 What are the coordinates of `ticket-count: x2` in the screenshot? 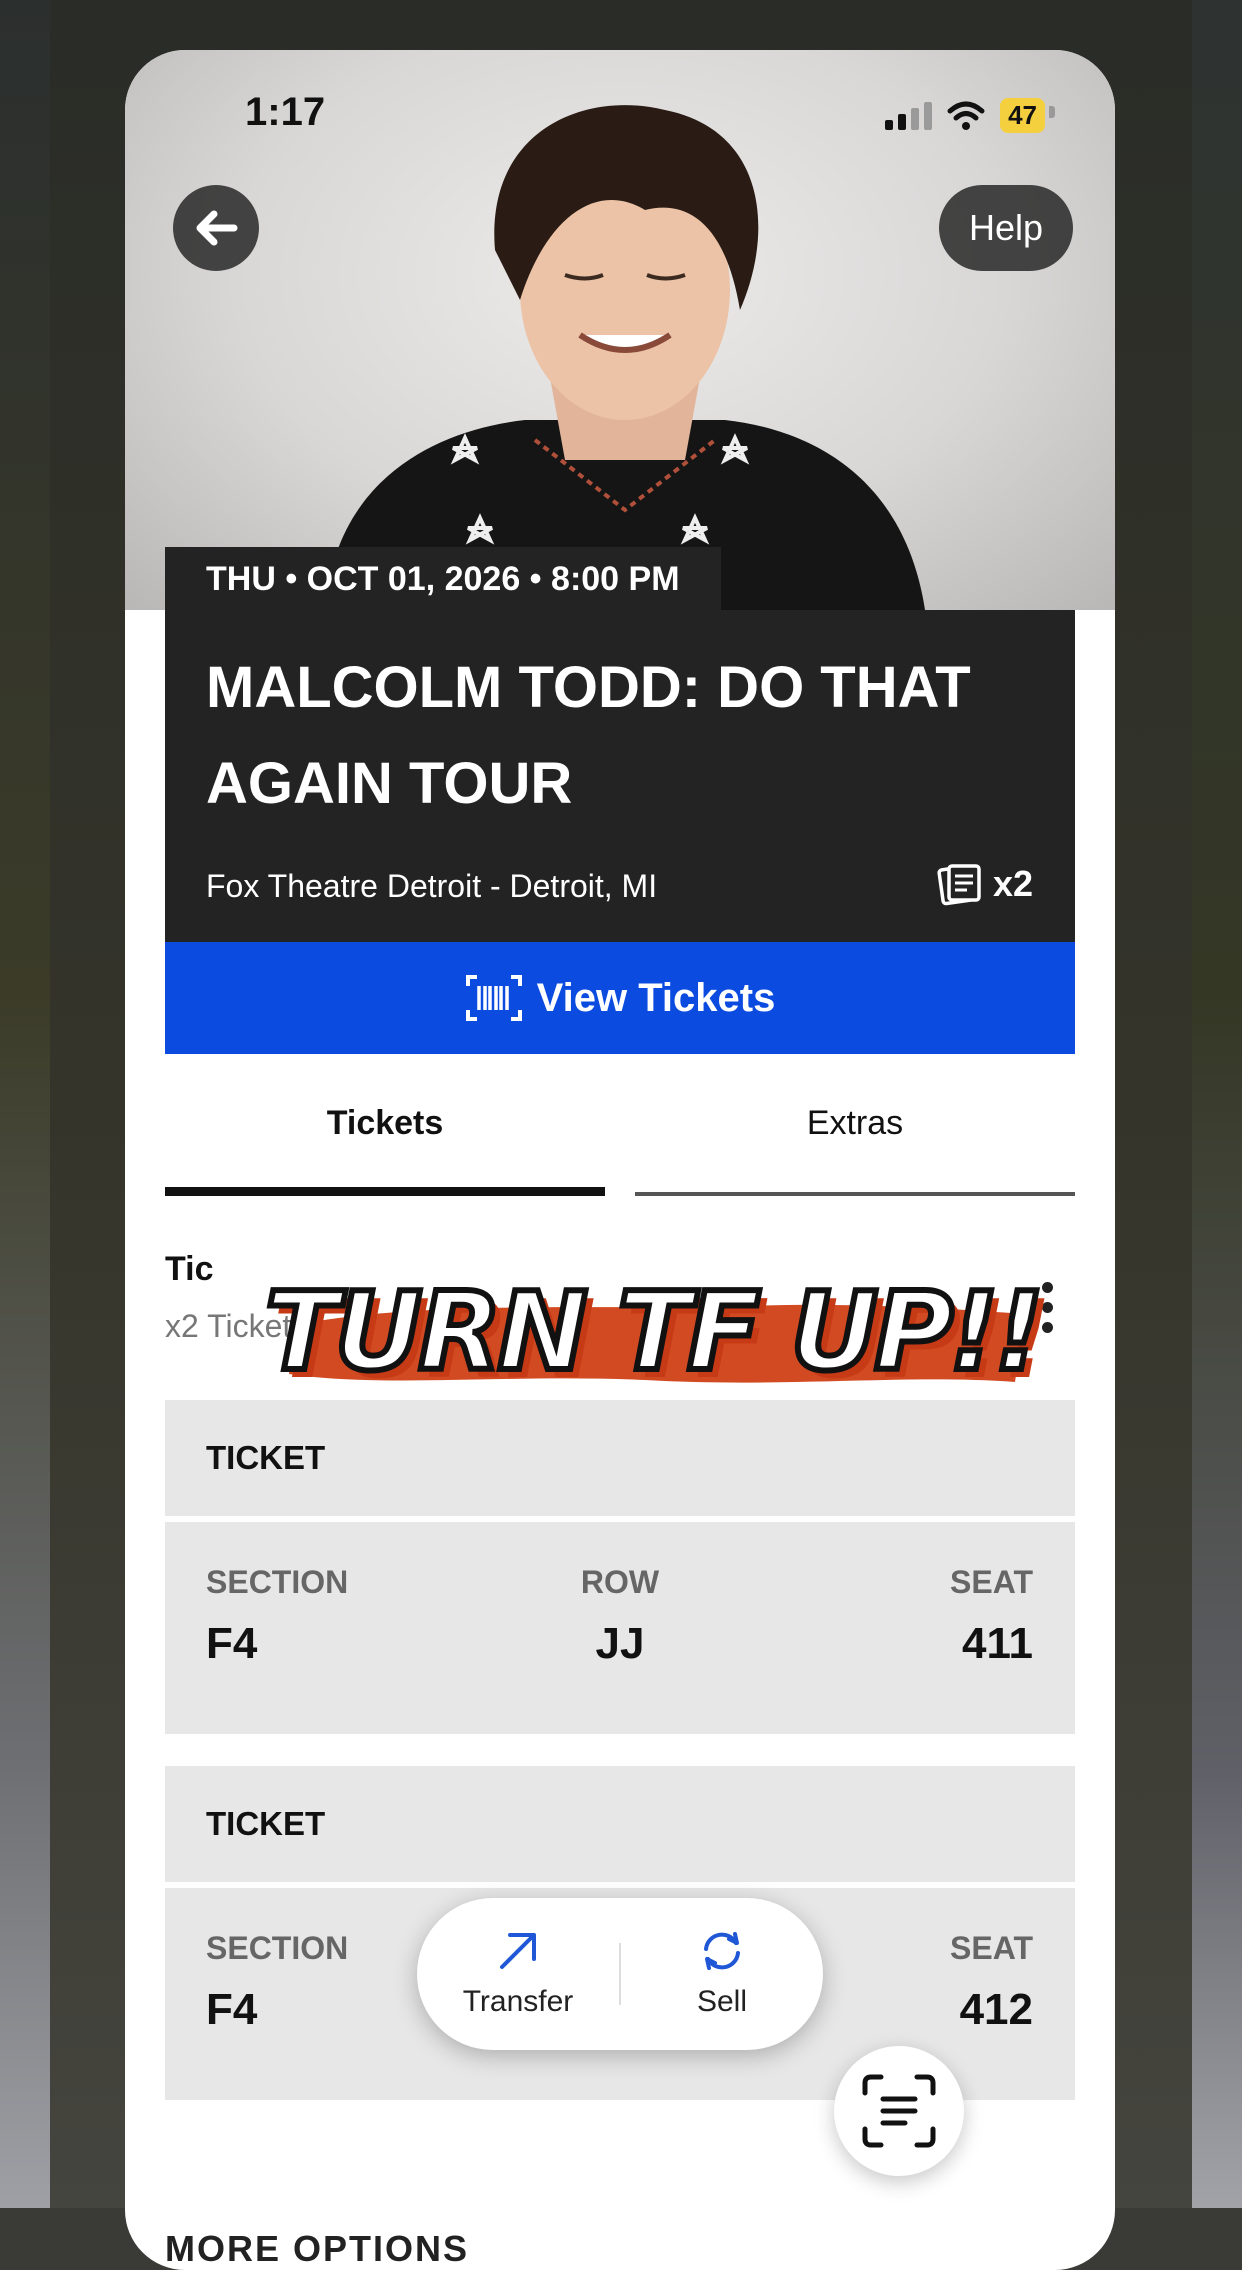 It's located at (985, 884).